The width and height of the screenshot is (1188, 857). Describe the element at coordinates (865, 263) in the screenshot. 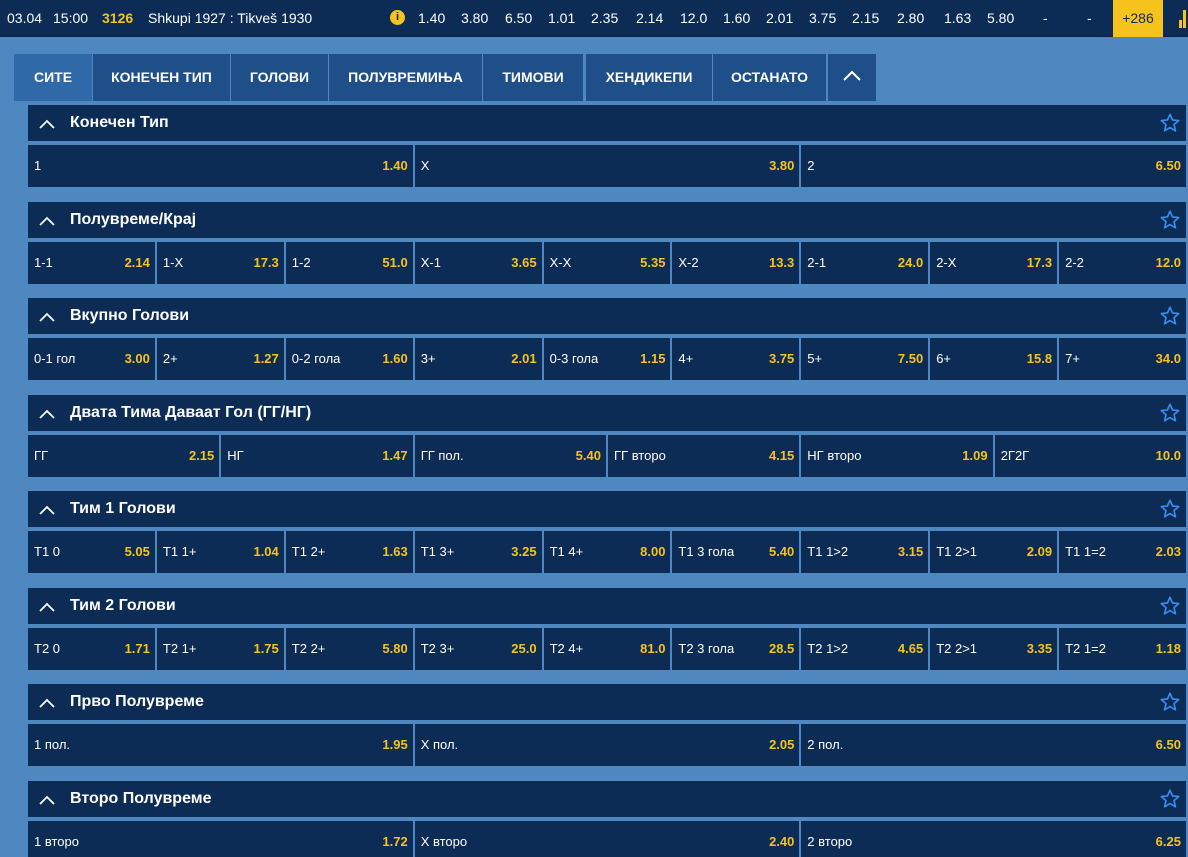

I see `odd-button: 2-1 24.0` at that location.